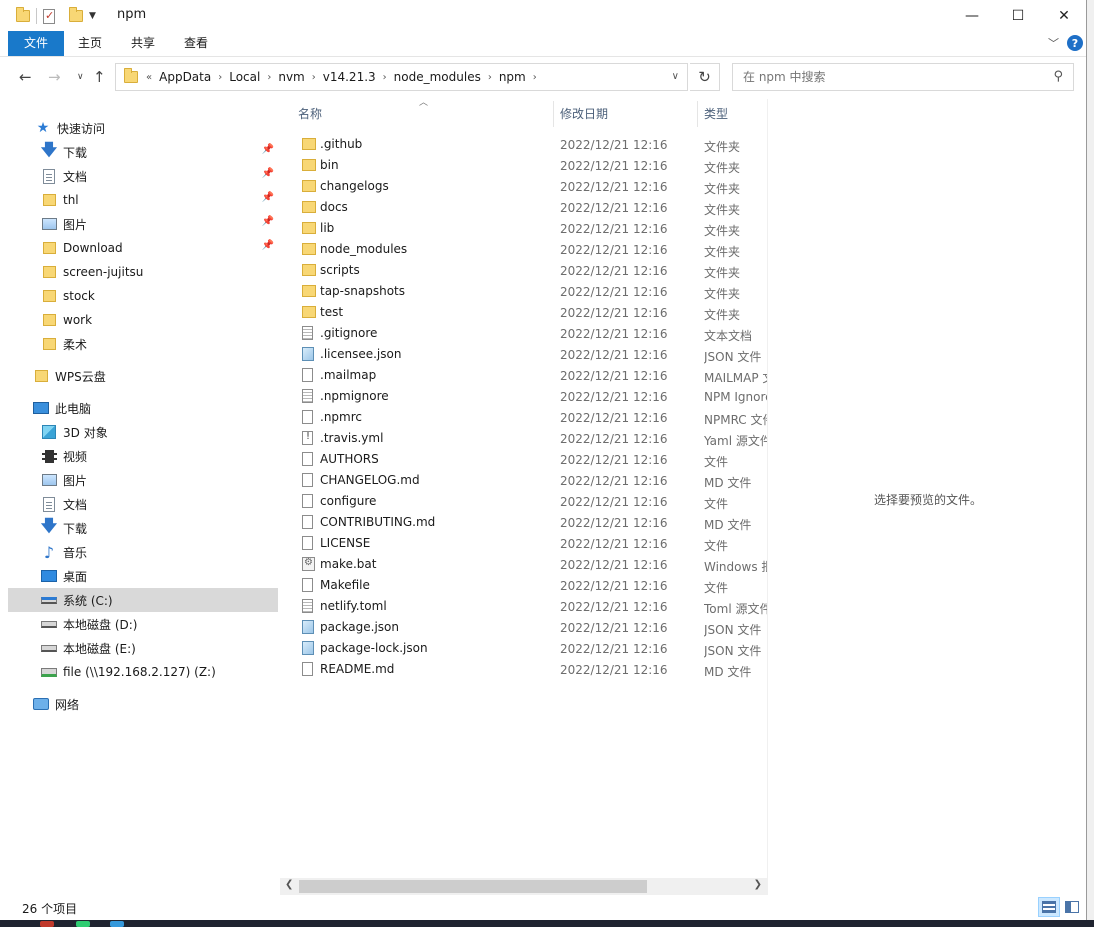  Describe the element at coordinates (523, 207) in the screenshot. I see `file-row: docs 2022/12/21 12:16 文件夹` at that location.